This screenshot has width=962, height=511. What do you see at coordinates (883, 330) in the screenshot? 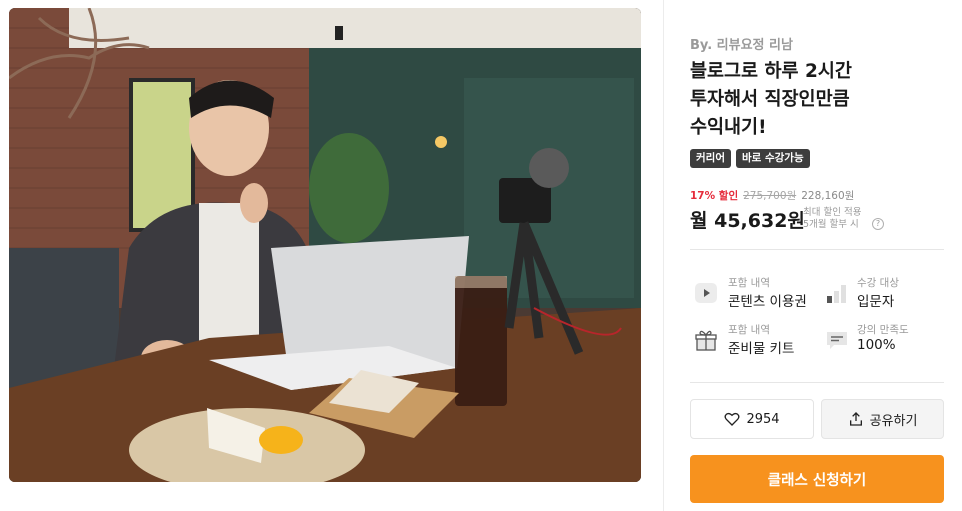
I see `info-label: 강의 만족도` at bounding box center [883, 330].